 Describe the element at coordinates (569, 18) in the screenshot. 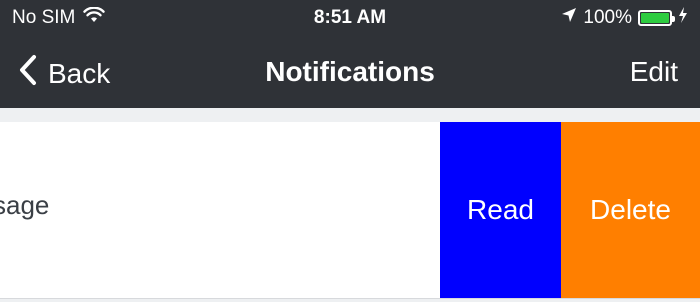

I see `location-arrow-icon` at that location.